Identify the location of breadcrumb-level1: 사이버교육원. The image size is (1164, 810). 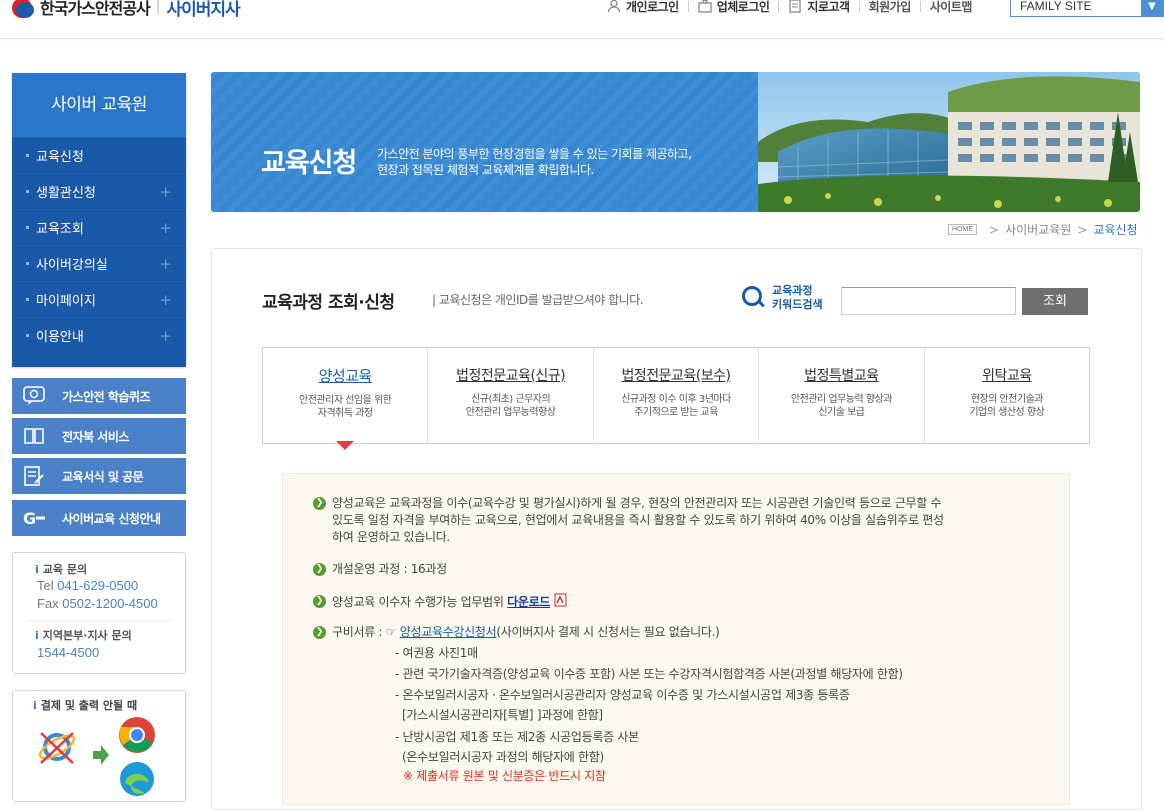
(1038, 229).